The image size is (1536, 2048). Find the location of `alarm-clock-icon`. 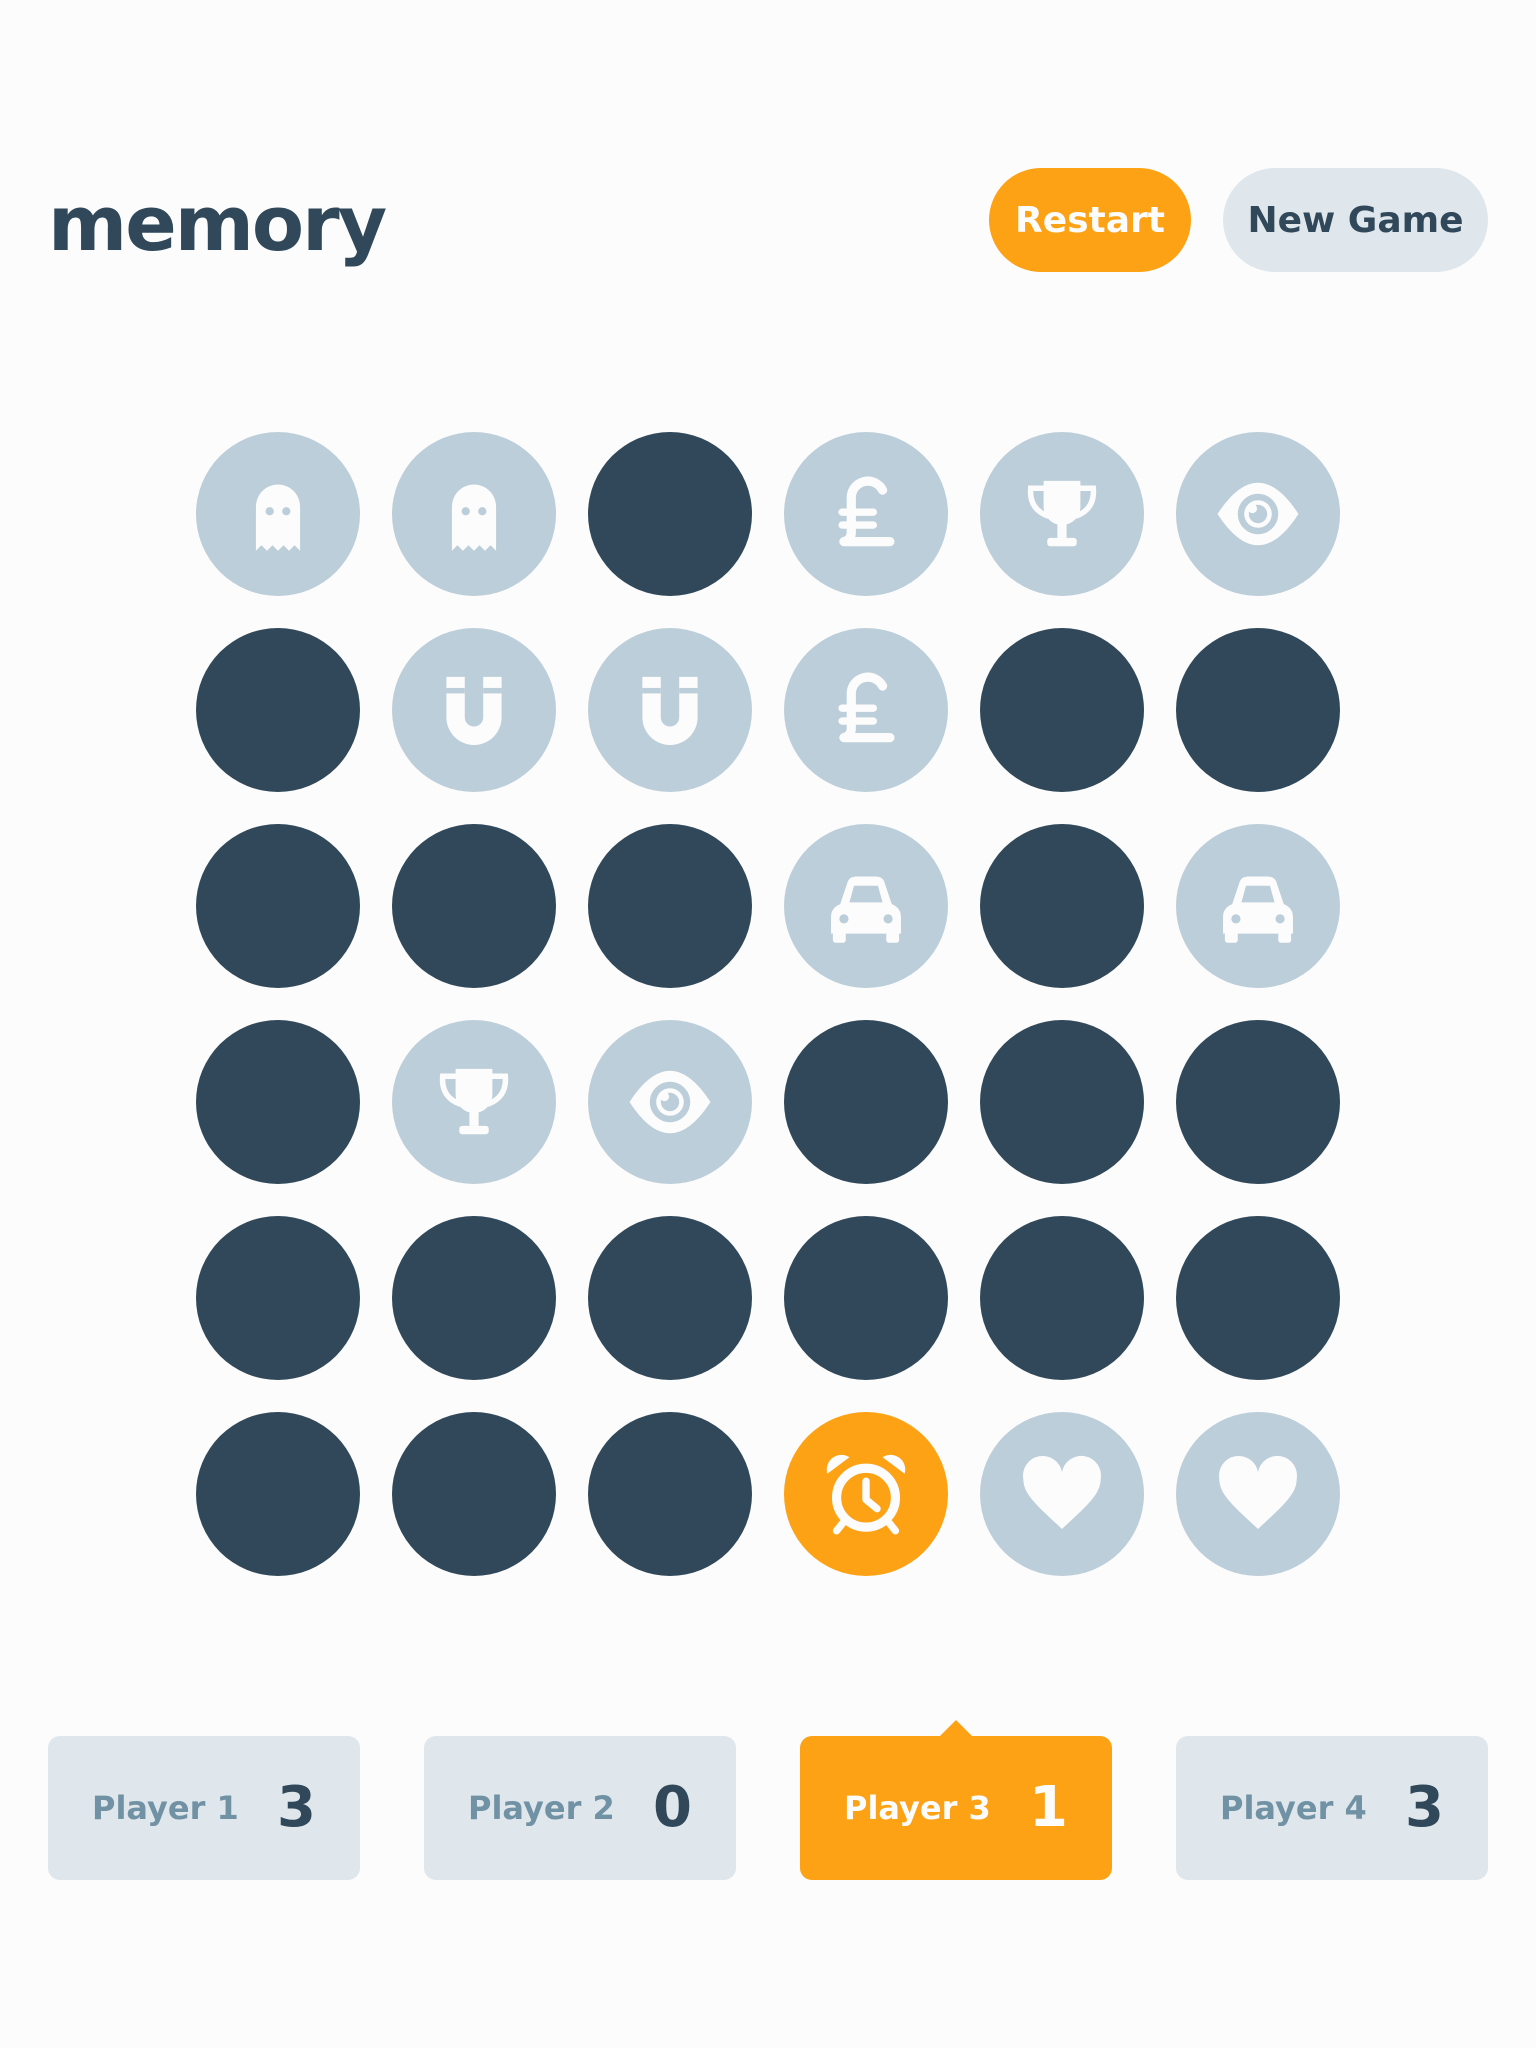

alarm-clock-icon is located at coordinates (866, 1494).